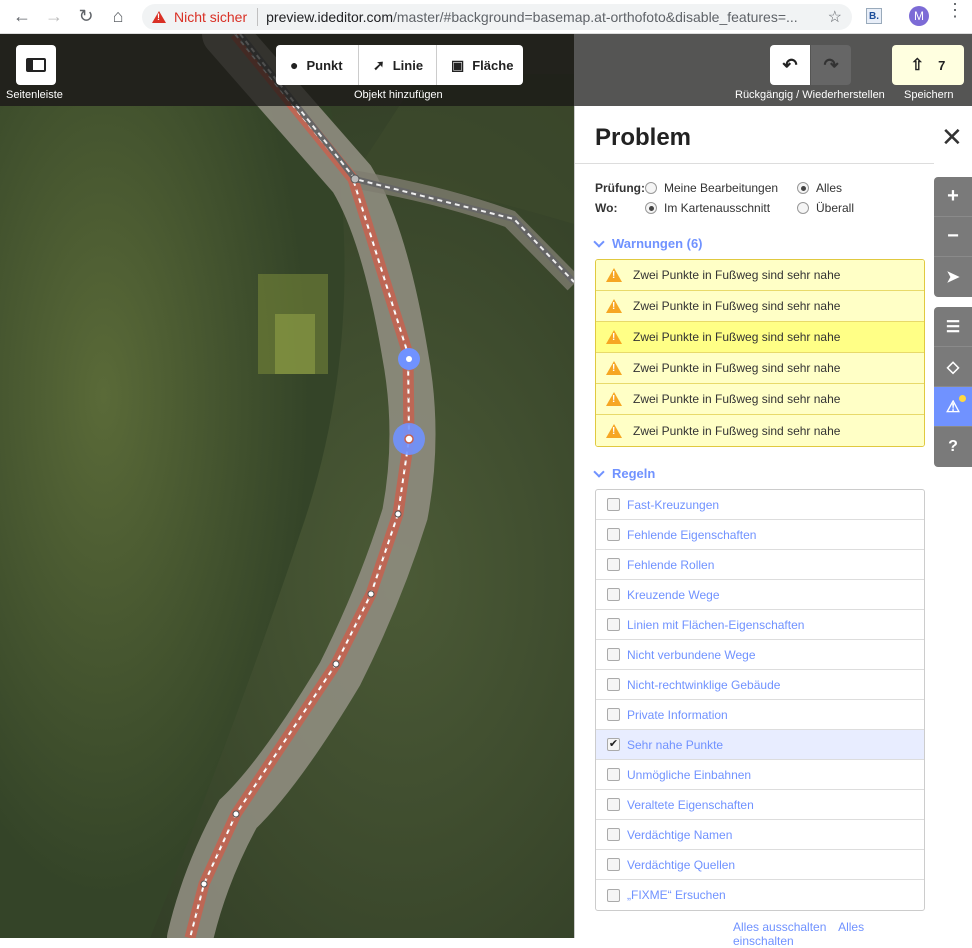 Image resolution: width=972 pixels, height=948 pixels. I want to click on add-line-button: ➚ Linie, so click(398, 65).